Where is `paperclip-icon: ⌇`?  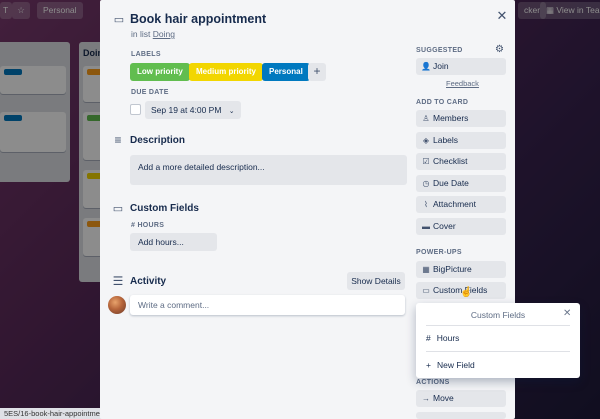 paperclip-icon: ⌇ is located at coordinates (426, 204).